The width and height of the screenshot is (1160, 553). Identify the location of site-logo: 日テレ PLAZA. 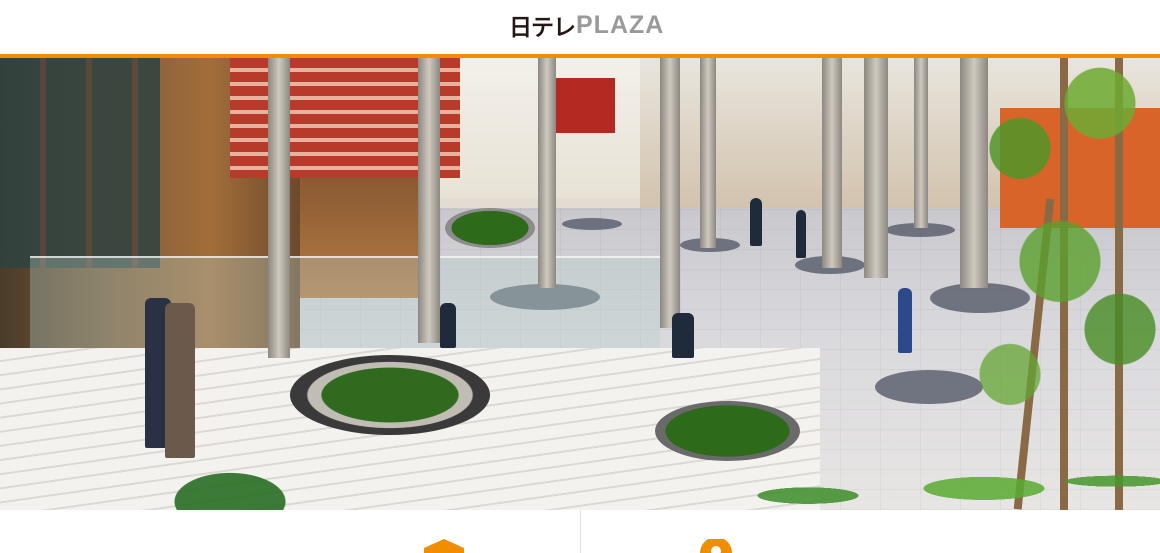
(587, 26).